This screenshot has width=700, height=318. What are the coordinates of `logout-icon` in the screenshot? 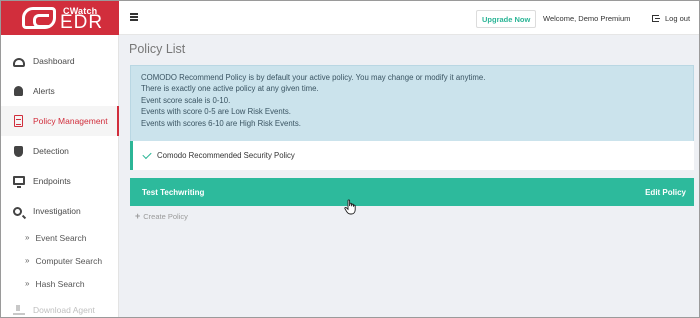 It's located at (656, 18).